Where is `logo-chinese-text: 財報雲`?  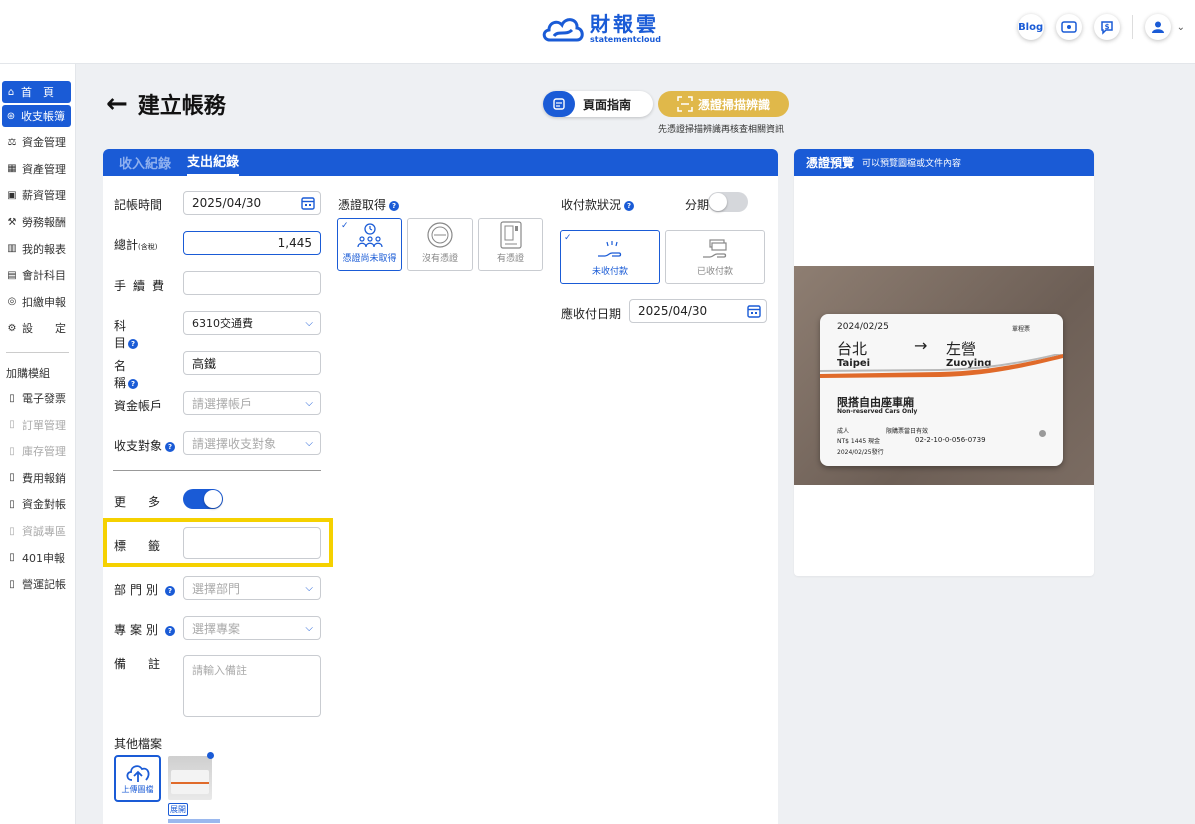 logo-chinese-text: 財報雲 is located at coordinates (624, 24).